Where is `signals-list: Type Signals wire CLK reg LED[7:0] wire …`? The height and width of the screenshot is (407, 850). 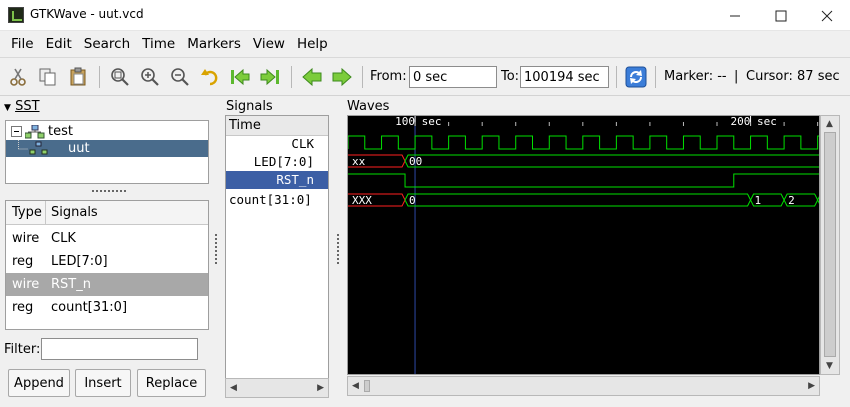 signals-list: Type Signals wire CLK reg LED[7:0] wire … is located at coordinates (107, 265).